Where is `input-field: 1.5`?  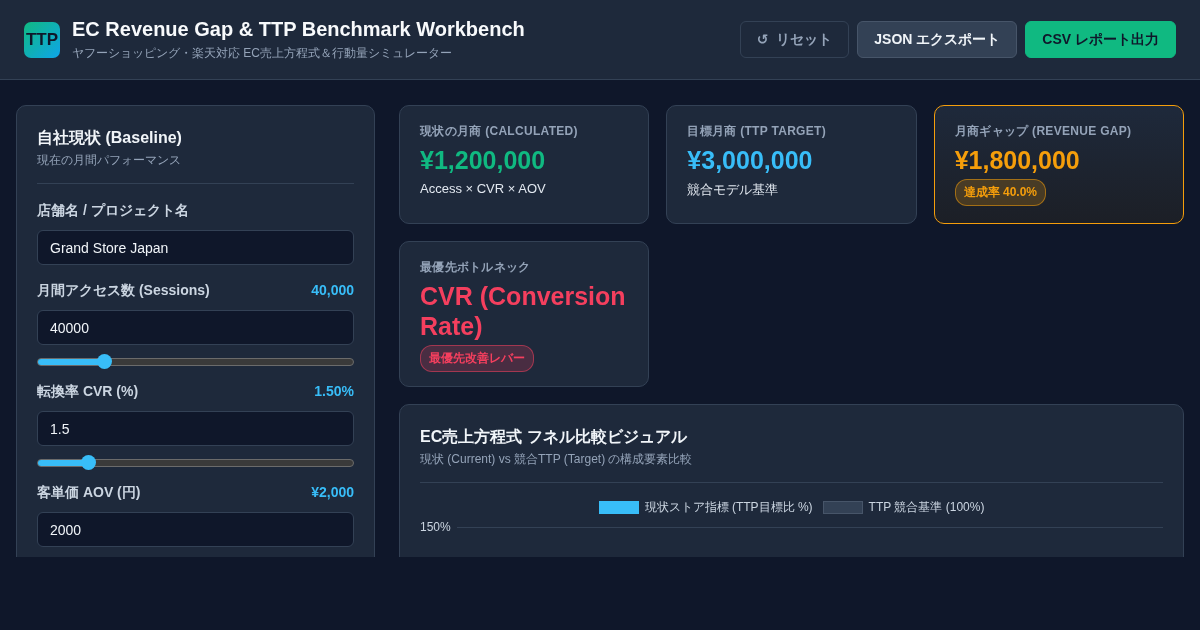 input-field: 1.5 is located at coordinates (195, 428).